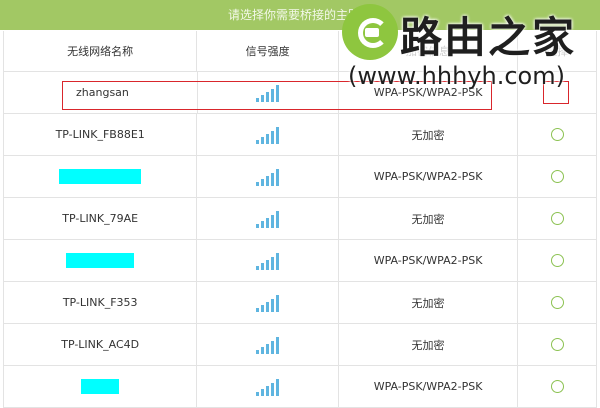  I want to click on table-row: TP-LINK_F353 无加密, so click(300, 303).